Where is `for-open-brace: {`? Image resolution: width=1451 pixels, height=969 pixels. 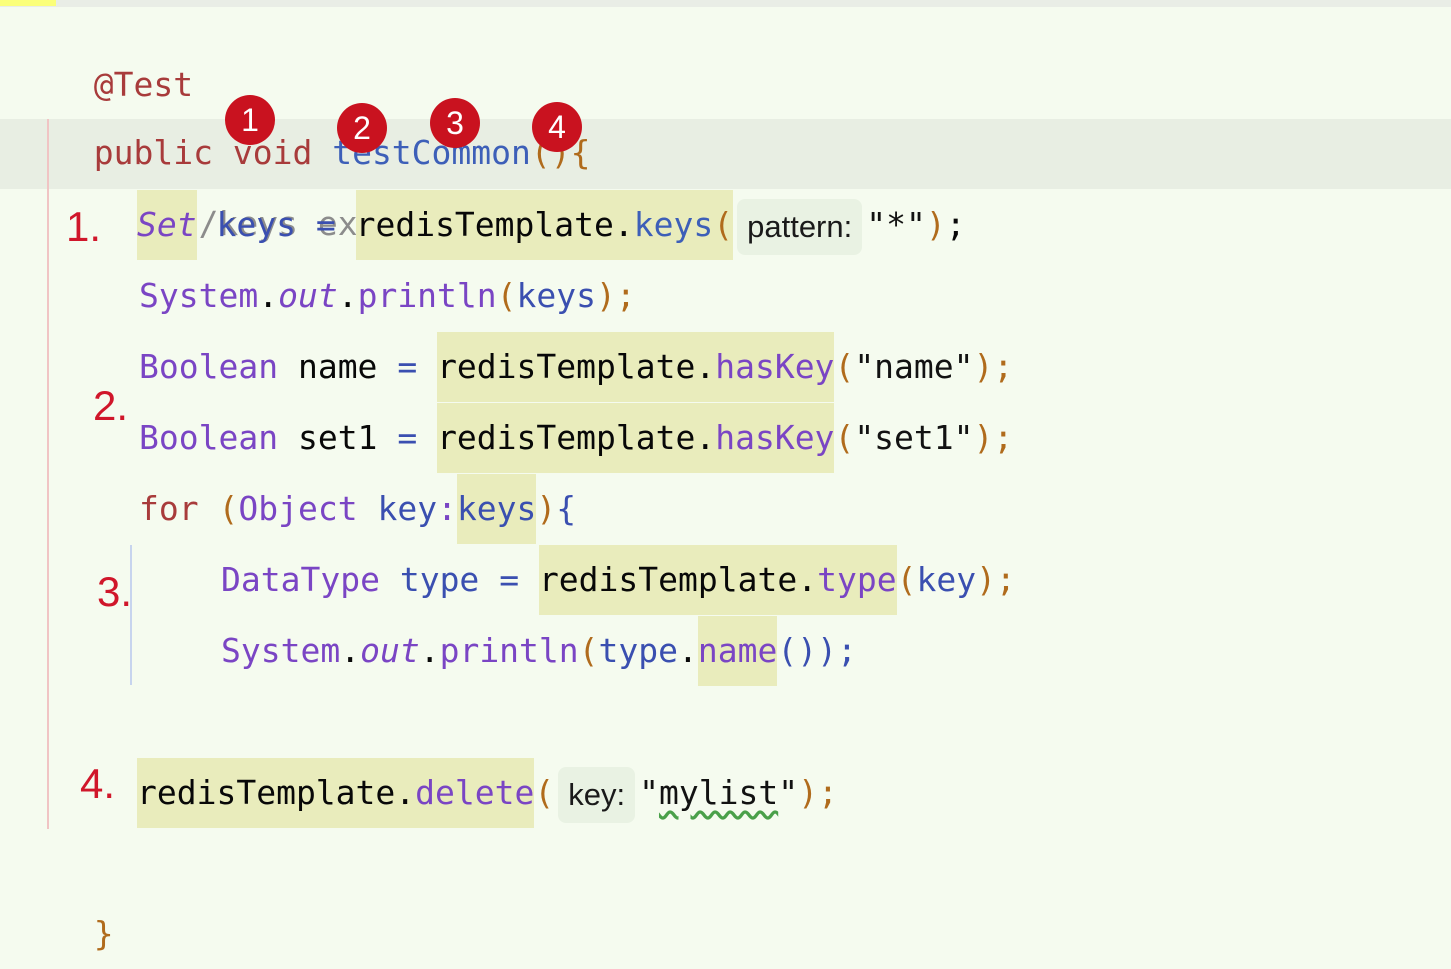 for-open-brace: { is located at coordinates (566, 508).